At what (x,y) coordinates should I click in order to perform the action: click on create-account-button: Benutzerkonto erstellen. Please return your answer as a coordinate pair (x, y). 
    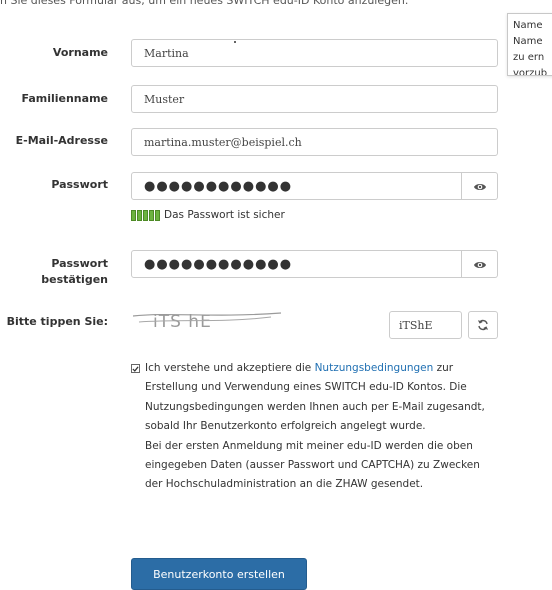
    Looking at the image, I should click on (219, 574).